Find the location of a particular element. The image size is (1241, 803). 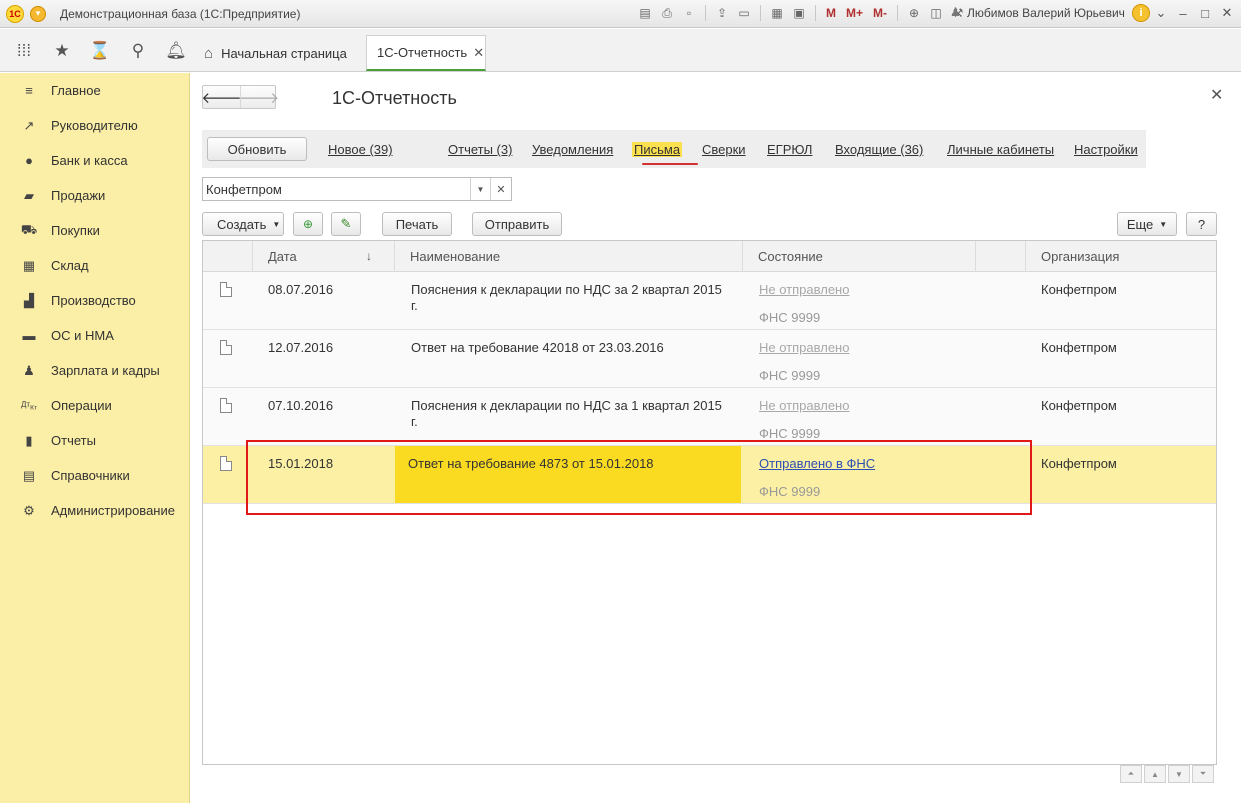

more-button: Еще ▼ is located at coordinates (1147, 224).